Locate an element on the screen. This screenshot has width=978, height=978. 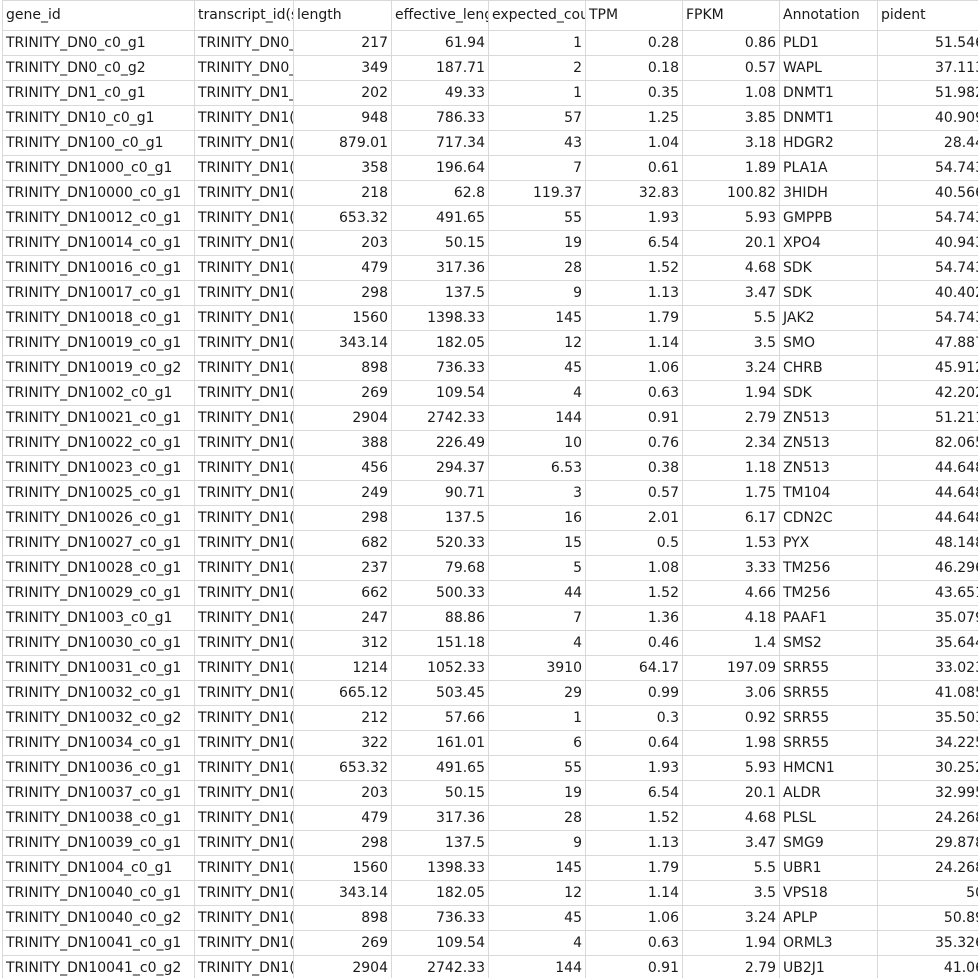
cell-effective-length: 182.05 is located at coordinates (440, 893).